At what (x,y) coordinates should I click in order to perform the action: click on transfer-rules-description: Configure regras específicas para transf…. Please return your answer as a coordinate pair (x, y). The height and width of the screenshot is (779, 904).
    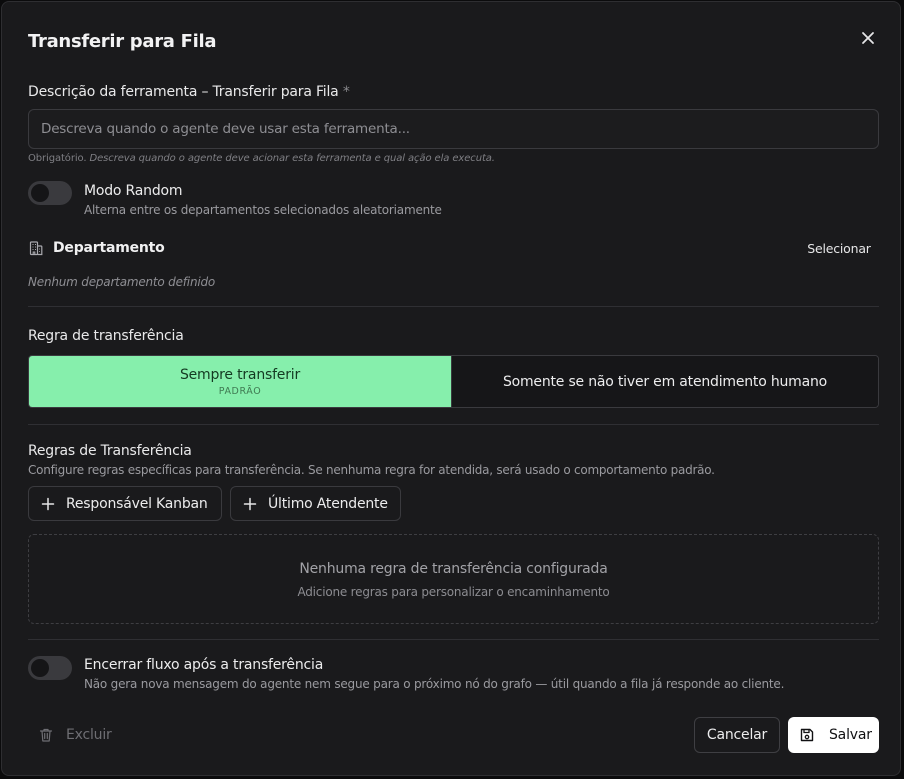
    Looking at the image, I should click on (371, 470).